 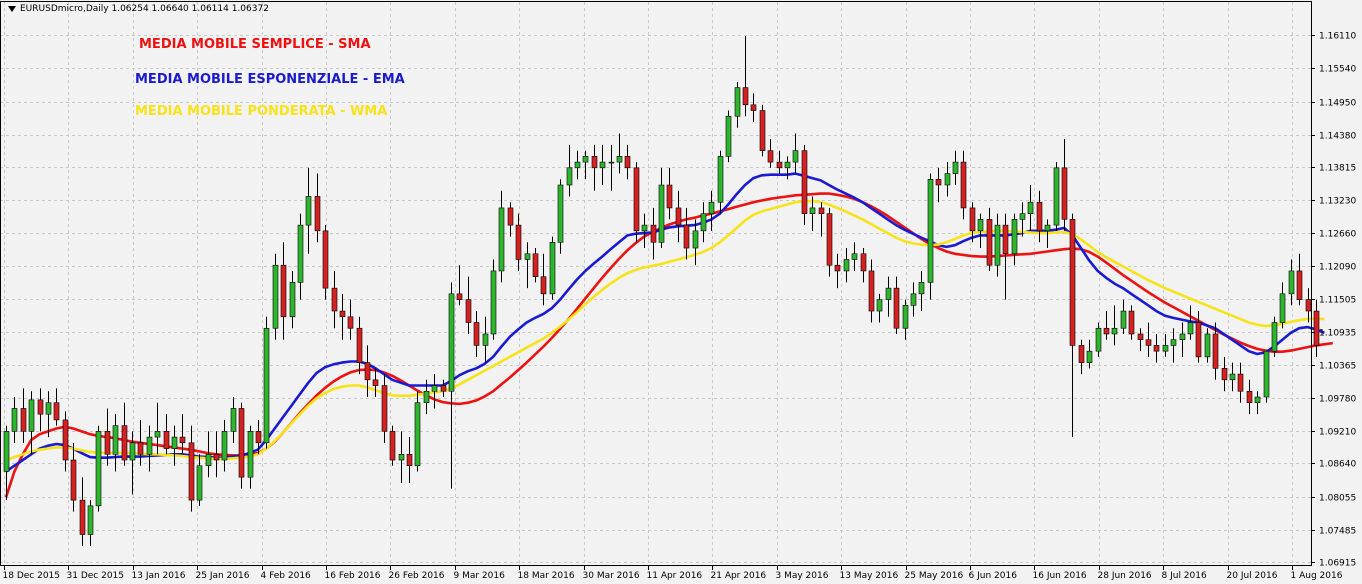 I want to click on dropdown-triangle-icon, so click(x=12, y=8).